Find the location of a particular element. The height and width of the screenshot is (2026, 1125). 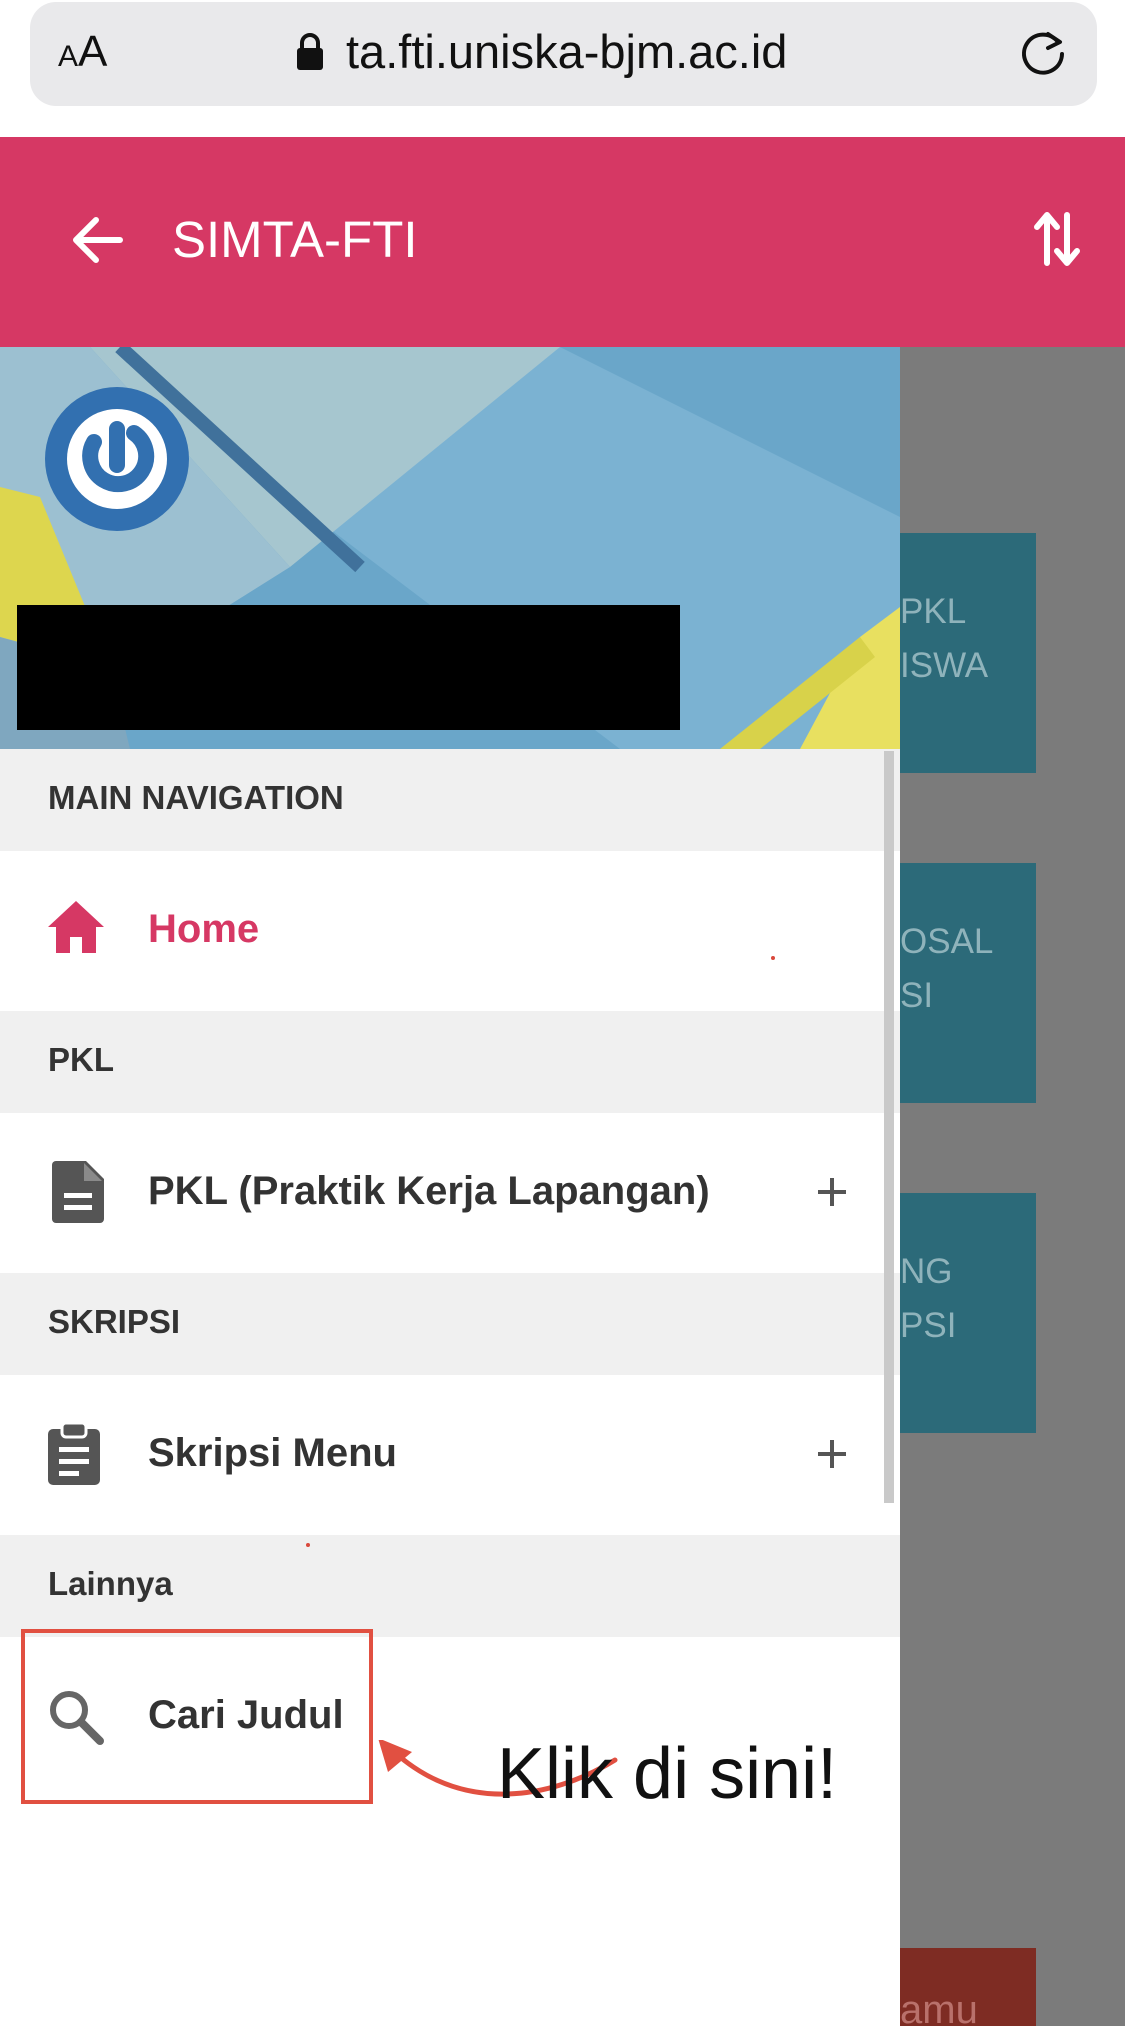

annotation-highlight-box is located at coordinates (197, 1716).